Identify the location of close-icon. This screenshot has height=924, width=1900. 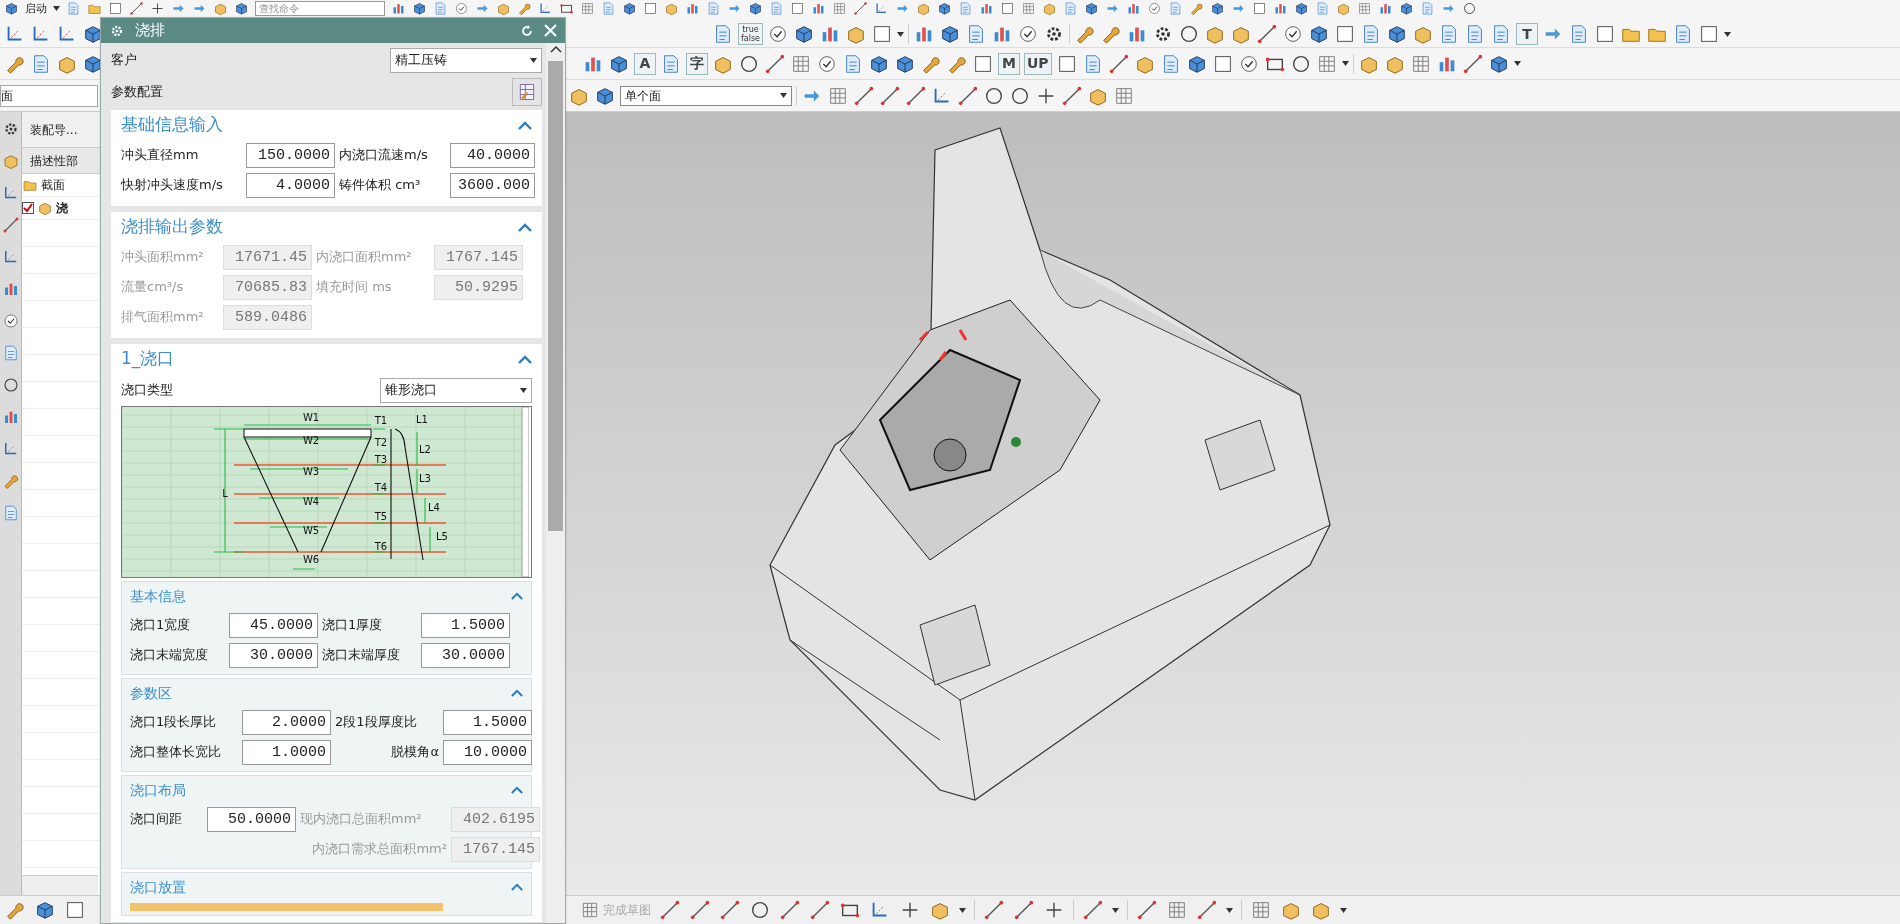
(550, 30).